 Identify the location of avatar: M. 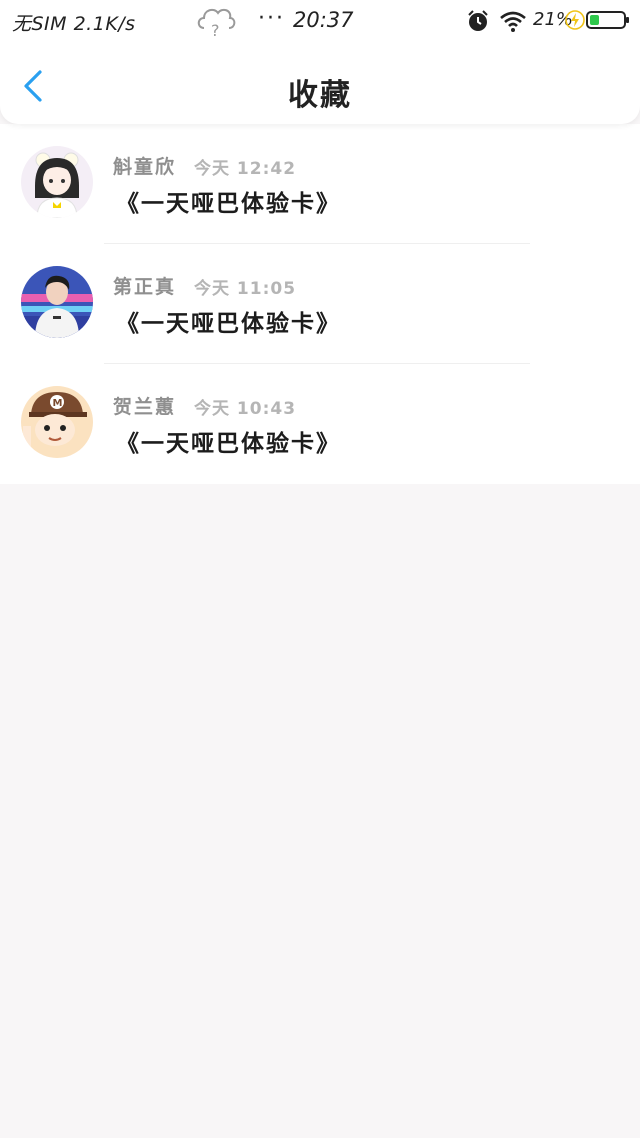
(57, 422).